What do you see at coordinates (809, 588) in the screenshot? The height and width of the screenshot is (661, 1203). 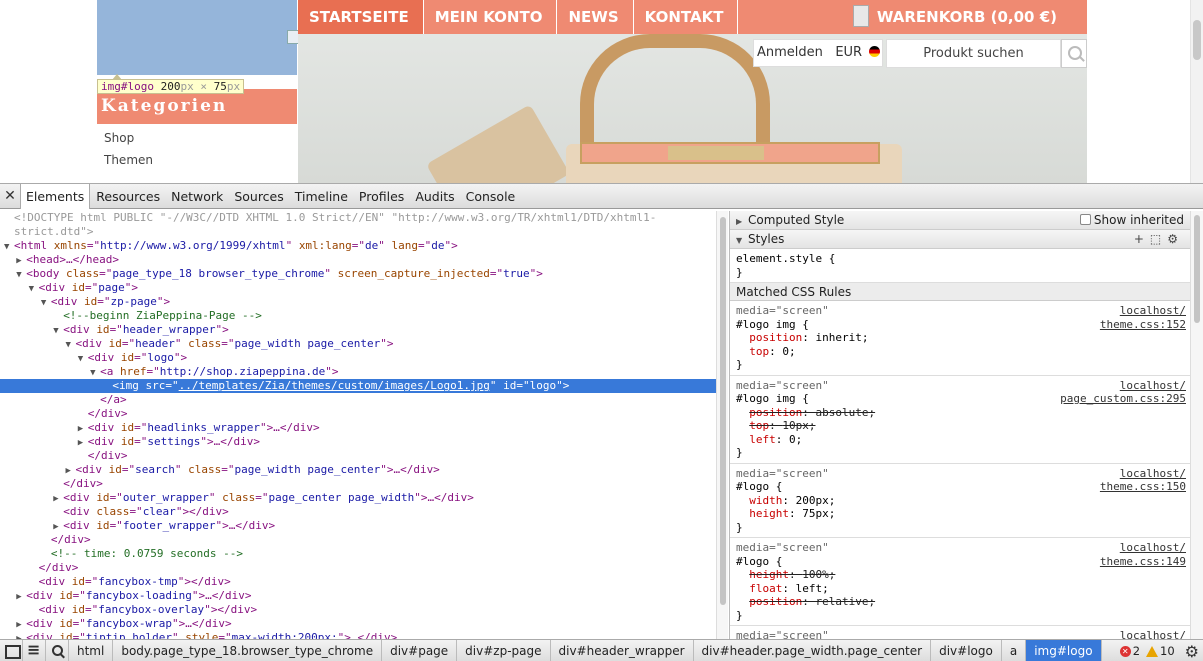 I see `css-property-value: left` at bounding box center [809, 588].